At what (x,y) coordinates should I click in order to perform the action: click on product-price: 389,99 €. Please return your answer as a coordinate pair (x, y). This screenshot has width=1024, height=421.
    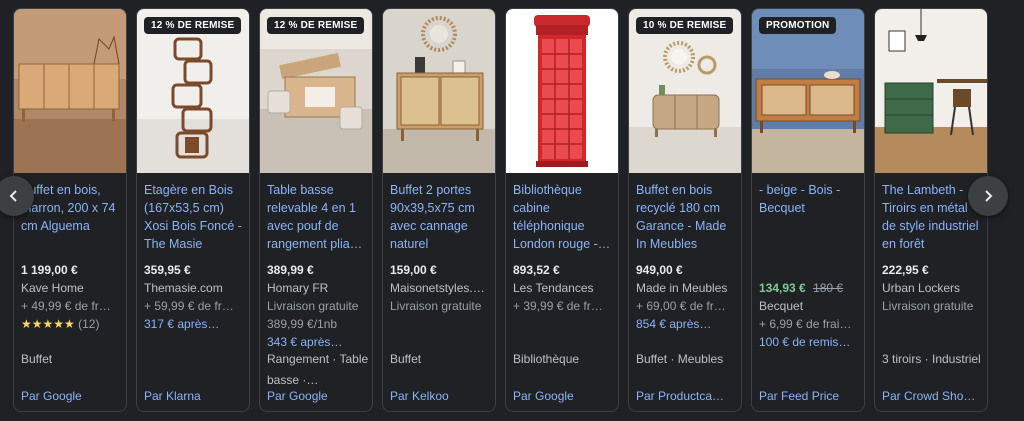
    Looking at the image, I should click on (290, 270).